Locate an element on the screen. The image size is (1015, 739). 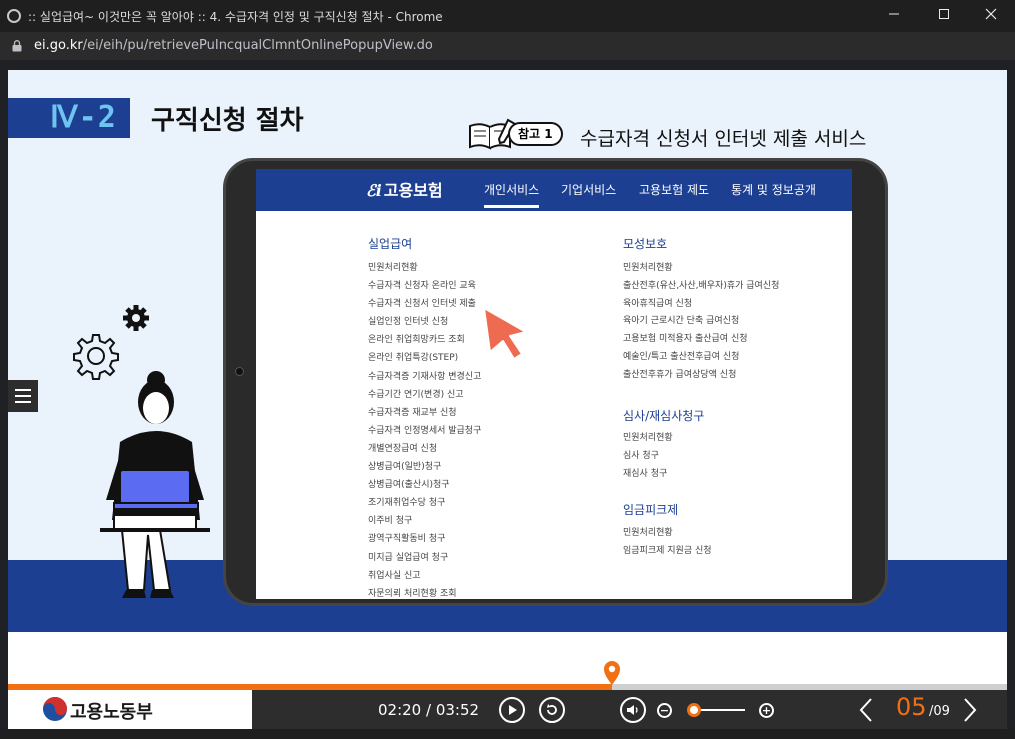
replay-icon is located at coordinates (552, 709).